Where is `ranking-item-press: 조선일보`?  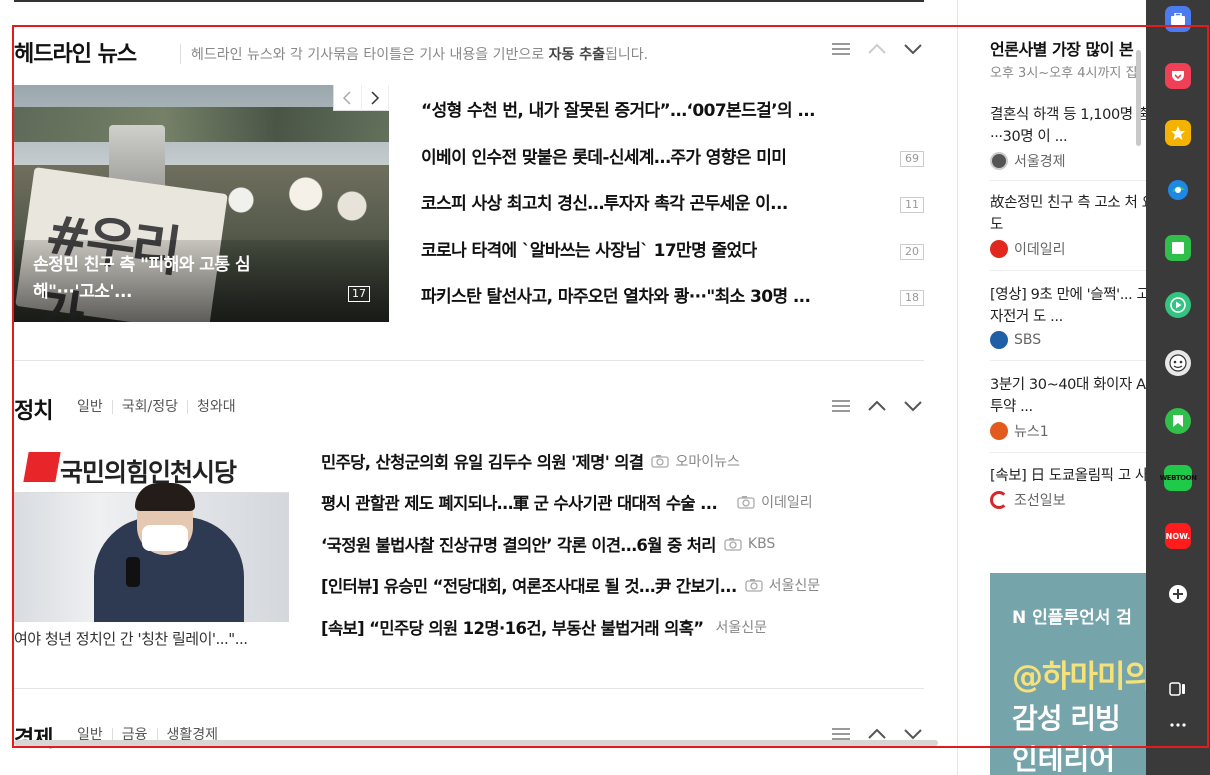
ranking-item-press: 조선일보 is located at coordinates (1068, 500).